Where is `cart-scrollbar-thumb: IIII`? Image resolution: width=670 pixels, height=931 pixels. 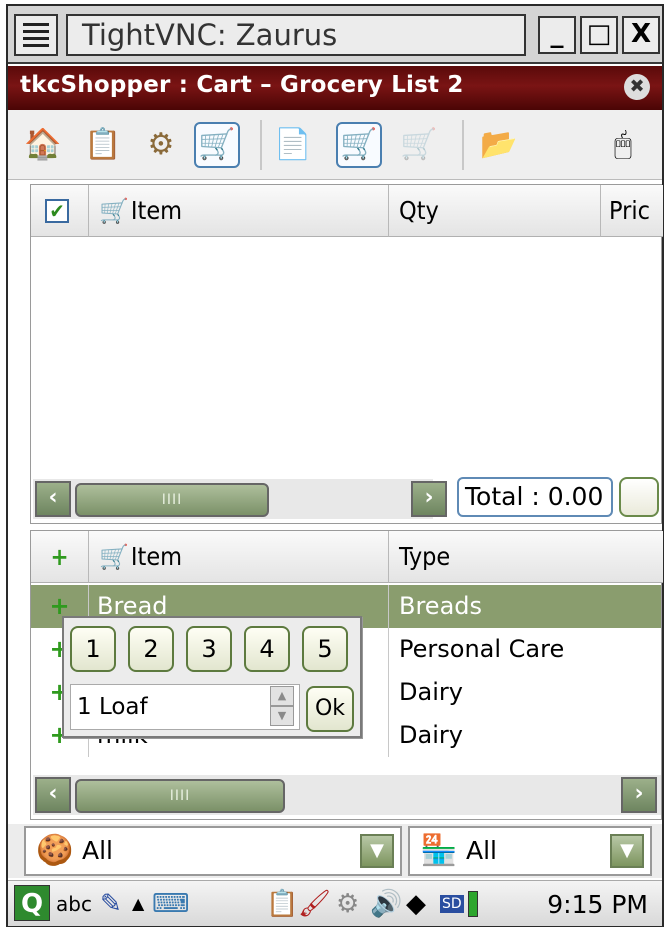
cart-scrollbar-thumb: IIII is located at coordinates (172, 500).